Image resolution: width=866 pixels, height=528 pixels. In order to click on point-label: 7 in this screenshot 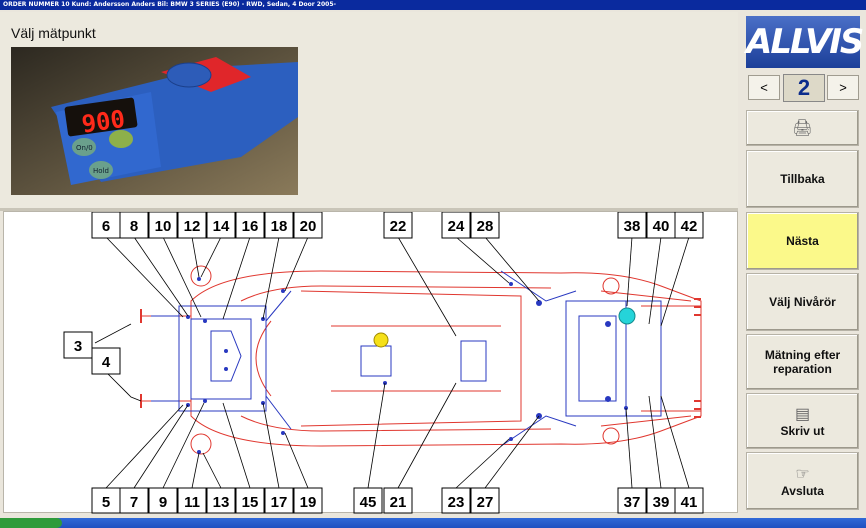, I will do `click(134, 500)`.